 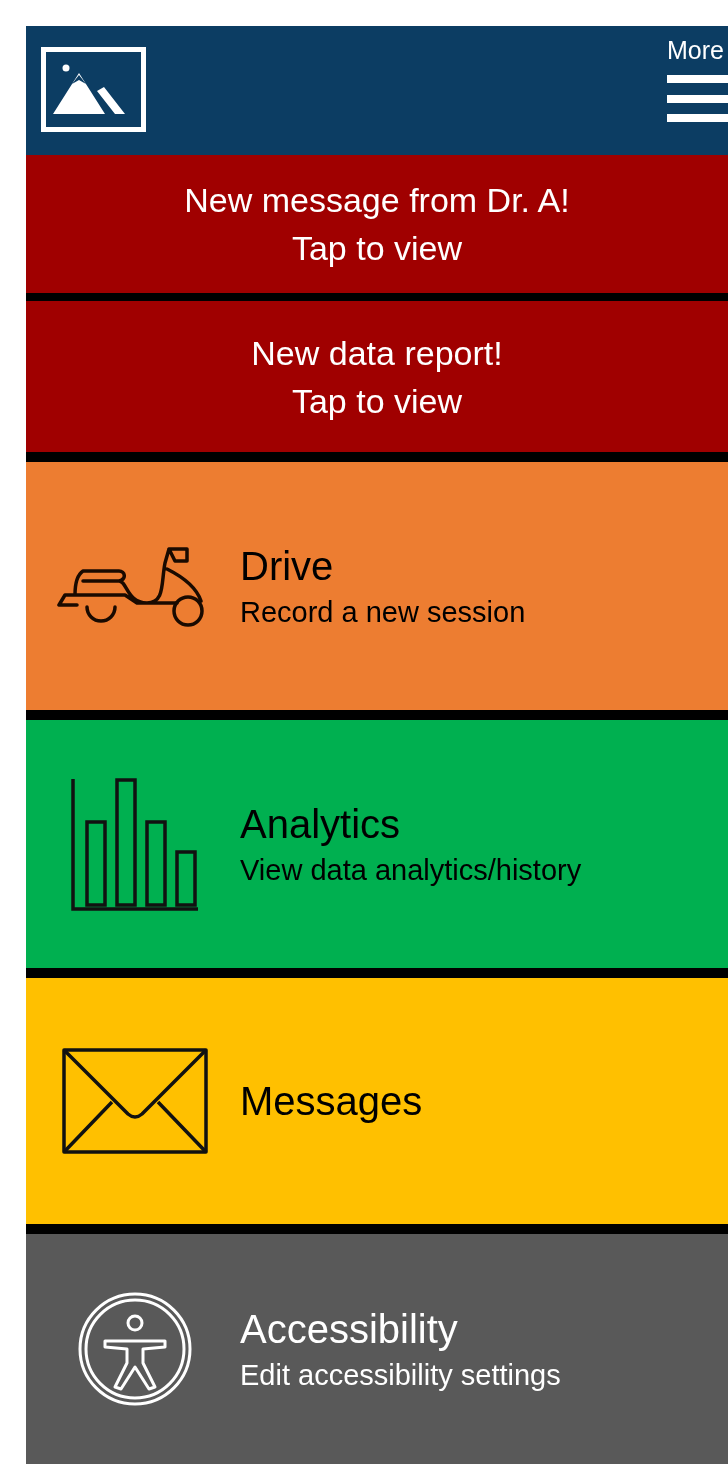 I want to click on tile-subtitle: View data analytics/history, so click(x=411, y=870).